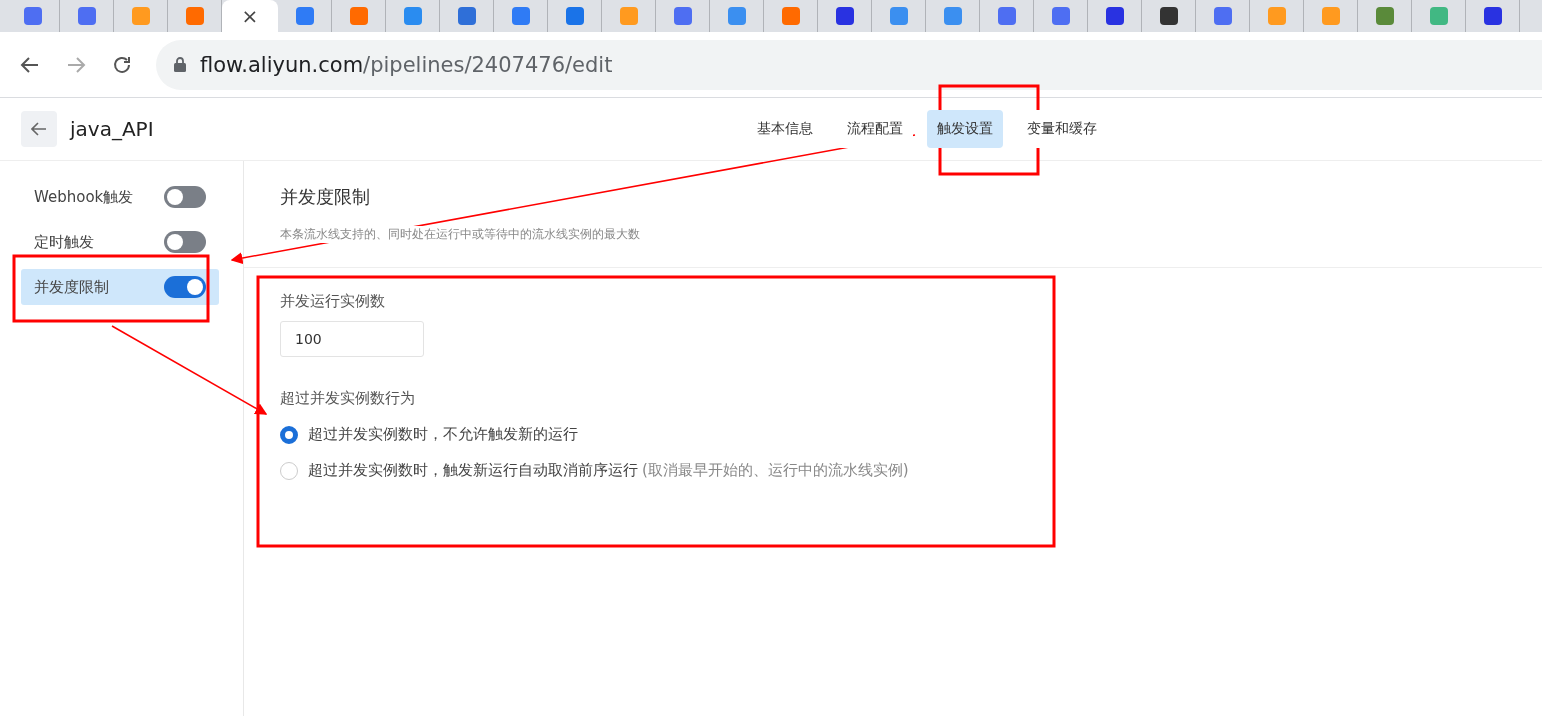 The width and height of the screenshot is (1542, 716). I want to click on option-note: (取消最早开始的、运行中的流水线实例), so click(775, 470).